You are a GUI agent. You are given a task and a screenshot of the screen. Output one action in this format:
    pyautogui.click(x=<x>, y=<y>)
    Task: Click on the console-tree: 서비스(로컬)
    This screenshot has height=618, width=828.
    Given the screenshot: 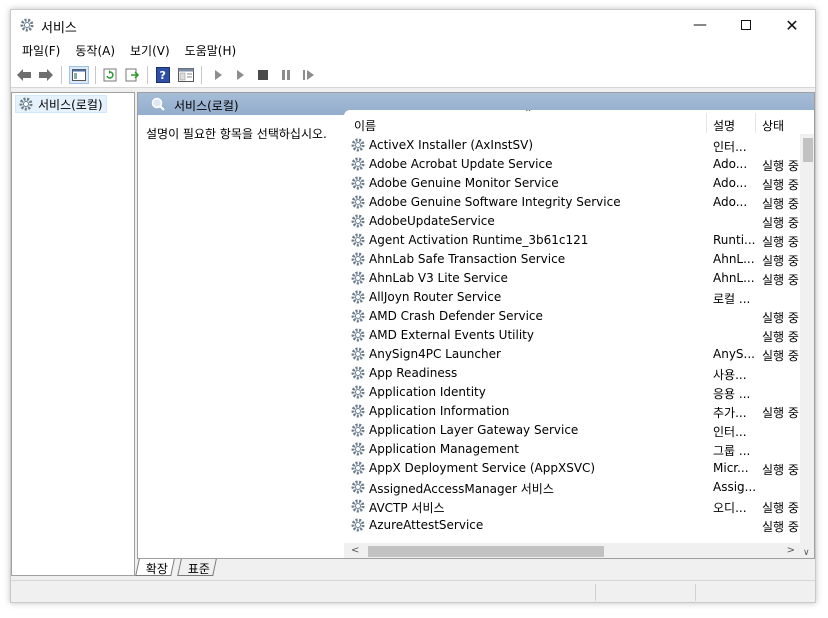 What is the action you would take?
    pyautogui.click(x=73, y=334)
    